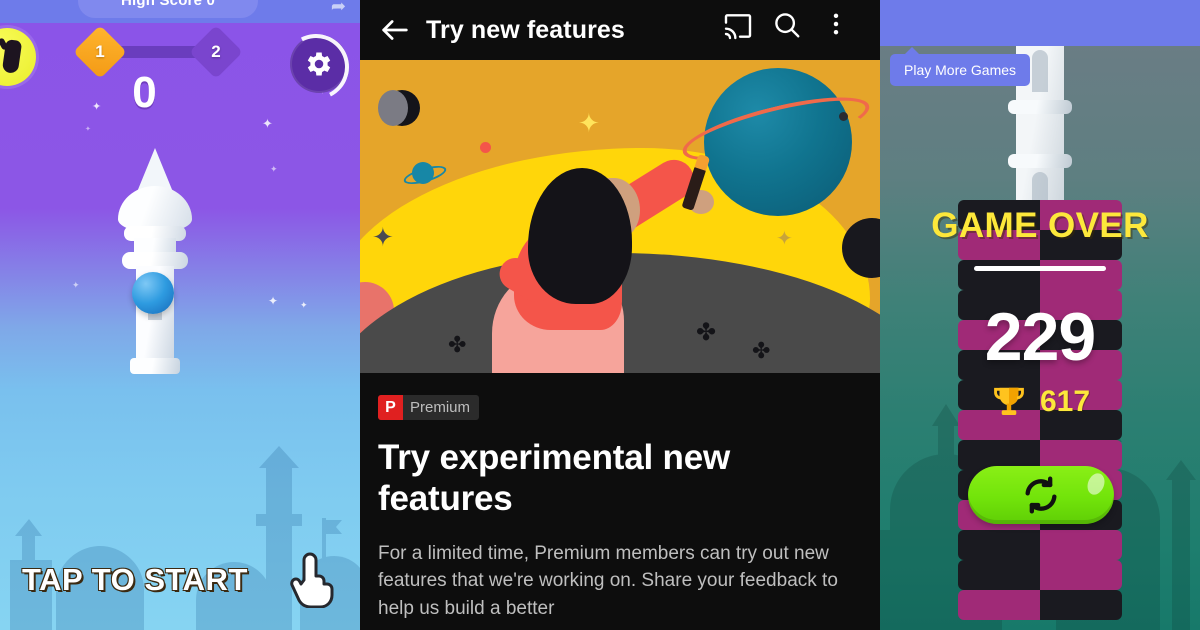 The height and width of the screenshot is (630, 1200). I want to click on badge-row: P Premium, so click(620, 407).